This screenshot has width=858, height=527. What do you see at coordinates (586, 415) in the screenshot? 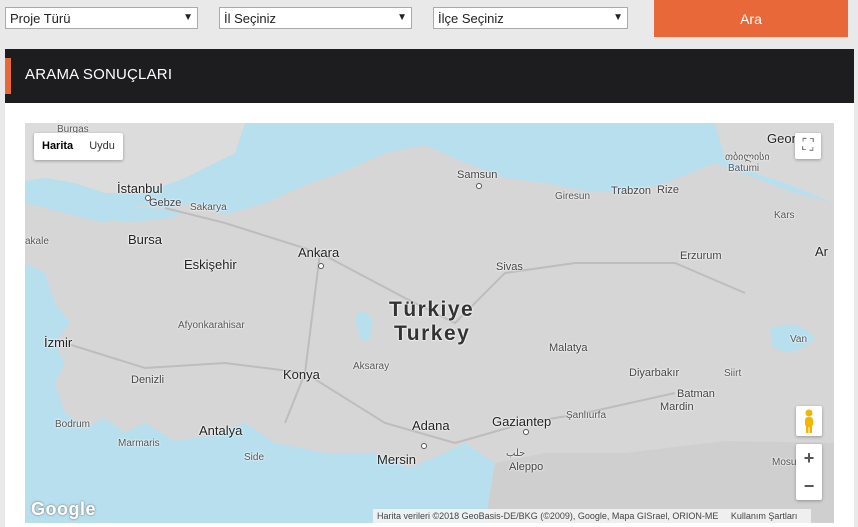
I see `city-label: Şanlıurfa` at bounding box center [586, 415].